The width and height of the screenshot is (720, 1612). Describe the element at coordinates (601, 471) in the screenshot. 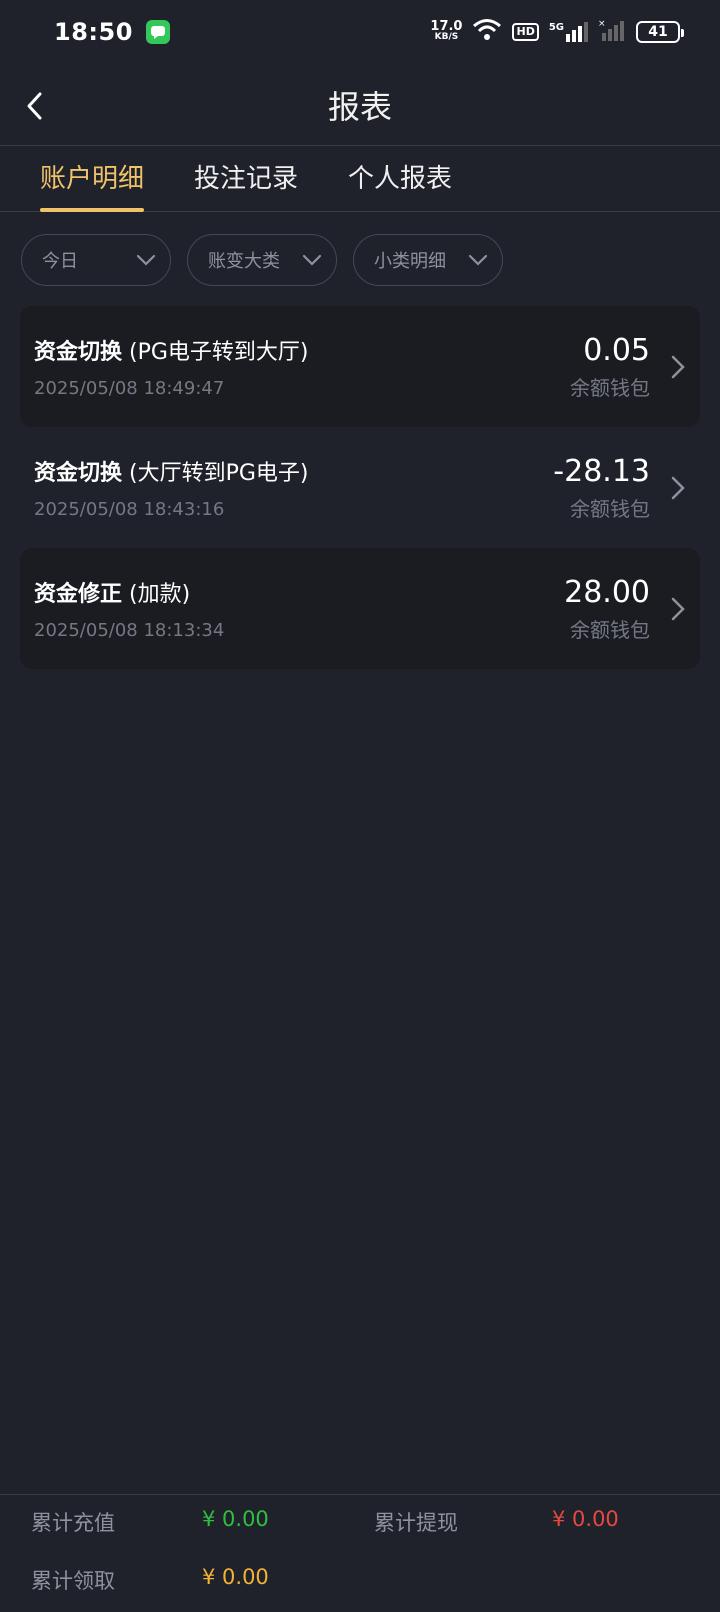

I see `record-amount: -28.13` at that location.